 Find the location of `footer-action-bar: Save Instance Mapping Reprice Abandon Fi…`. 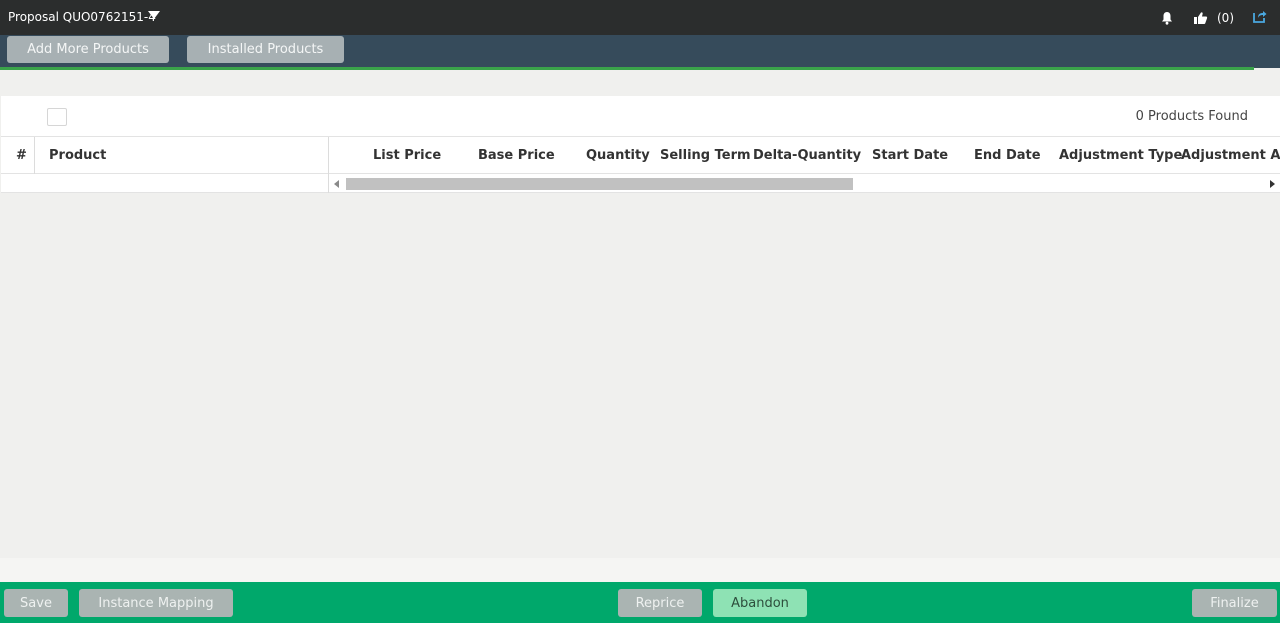

footer-action-bar: Save Instance Mapping Reprice Abandon Fi… is located at coordinates (640, 602).